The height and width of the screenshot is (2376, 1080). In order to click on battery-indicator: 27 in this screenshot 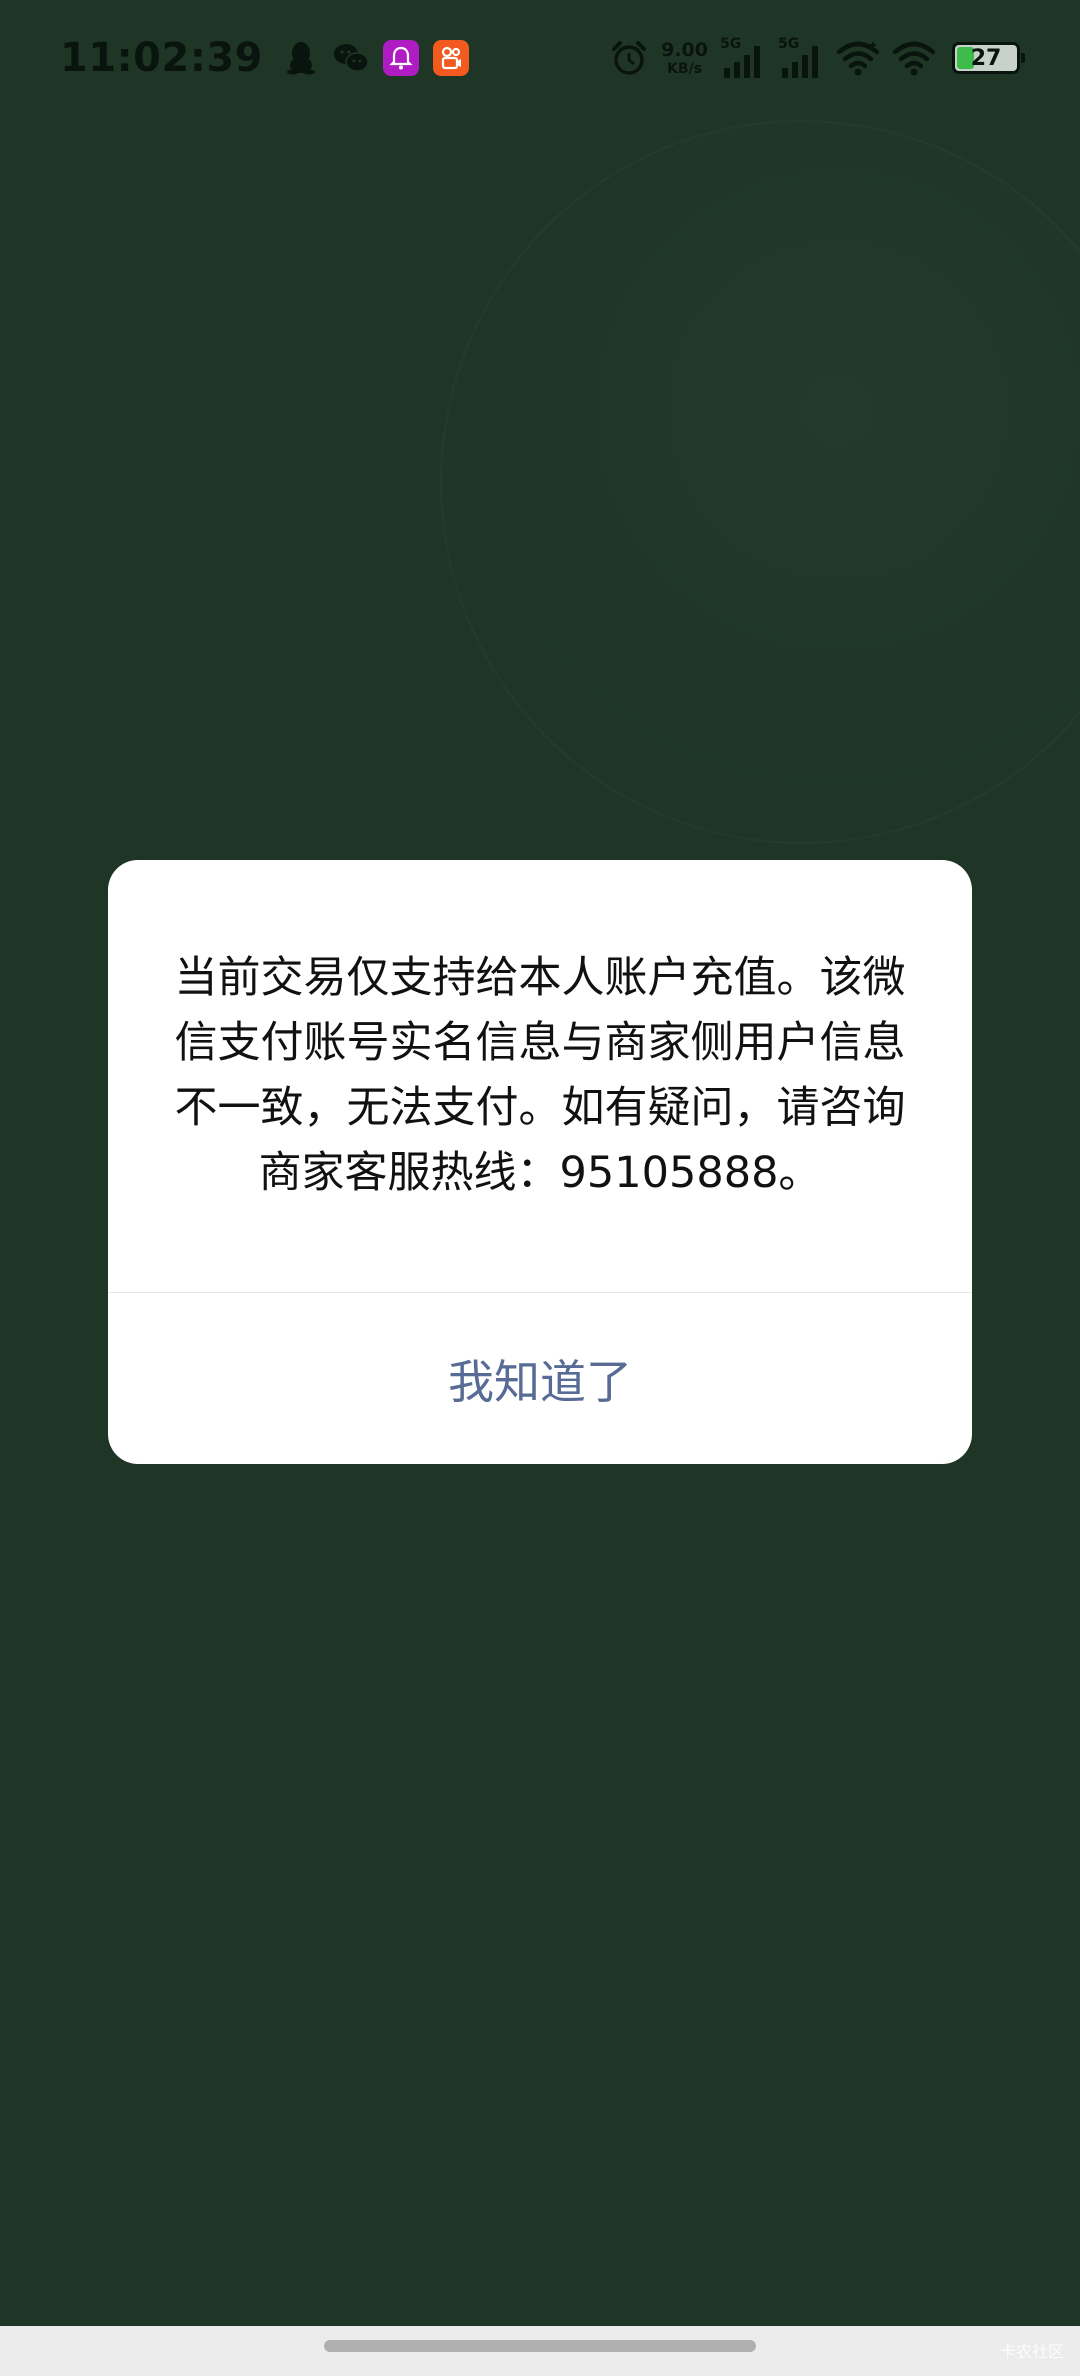, I will do `click(988, 58)`.